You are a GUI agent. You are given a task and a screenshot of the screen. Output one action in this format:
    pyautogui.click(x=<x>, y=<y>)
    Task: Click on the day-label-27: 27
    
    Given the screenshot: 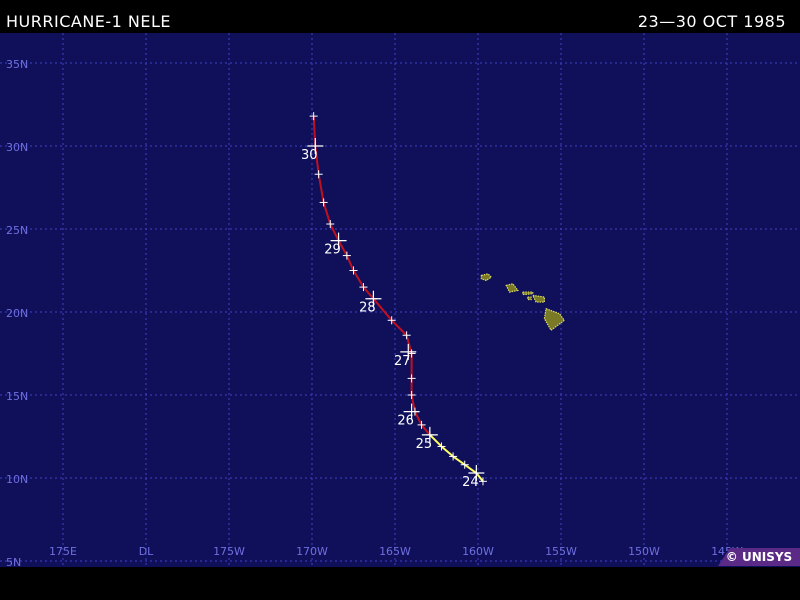 What is the action you would take?
    pyautogui.click(x=402, y=361)
    